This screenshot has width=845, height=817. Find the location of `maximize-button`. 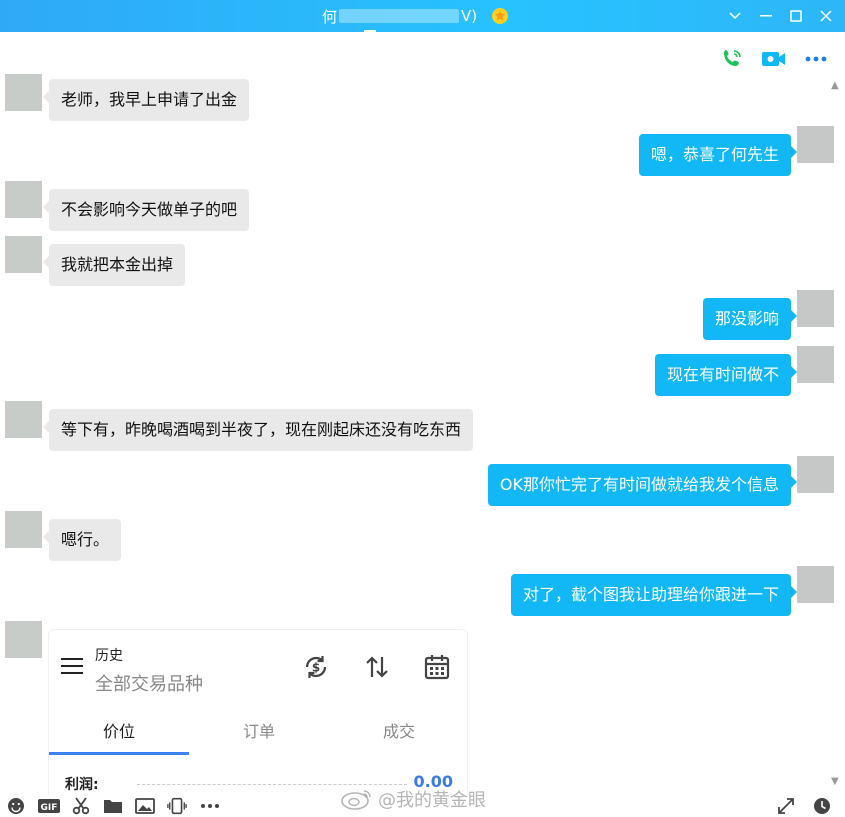

maximize-button is located at coordinates (796, 16).